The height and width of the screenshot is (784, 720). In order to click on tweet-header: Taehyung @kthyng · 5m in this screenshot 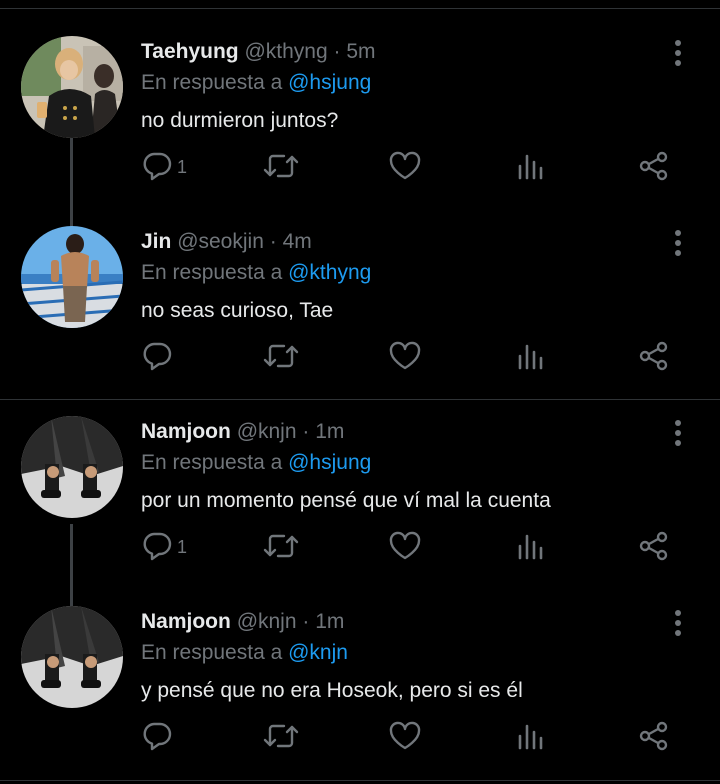, I will do `click(258, 52)`.